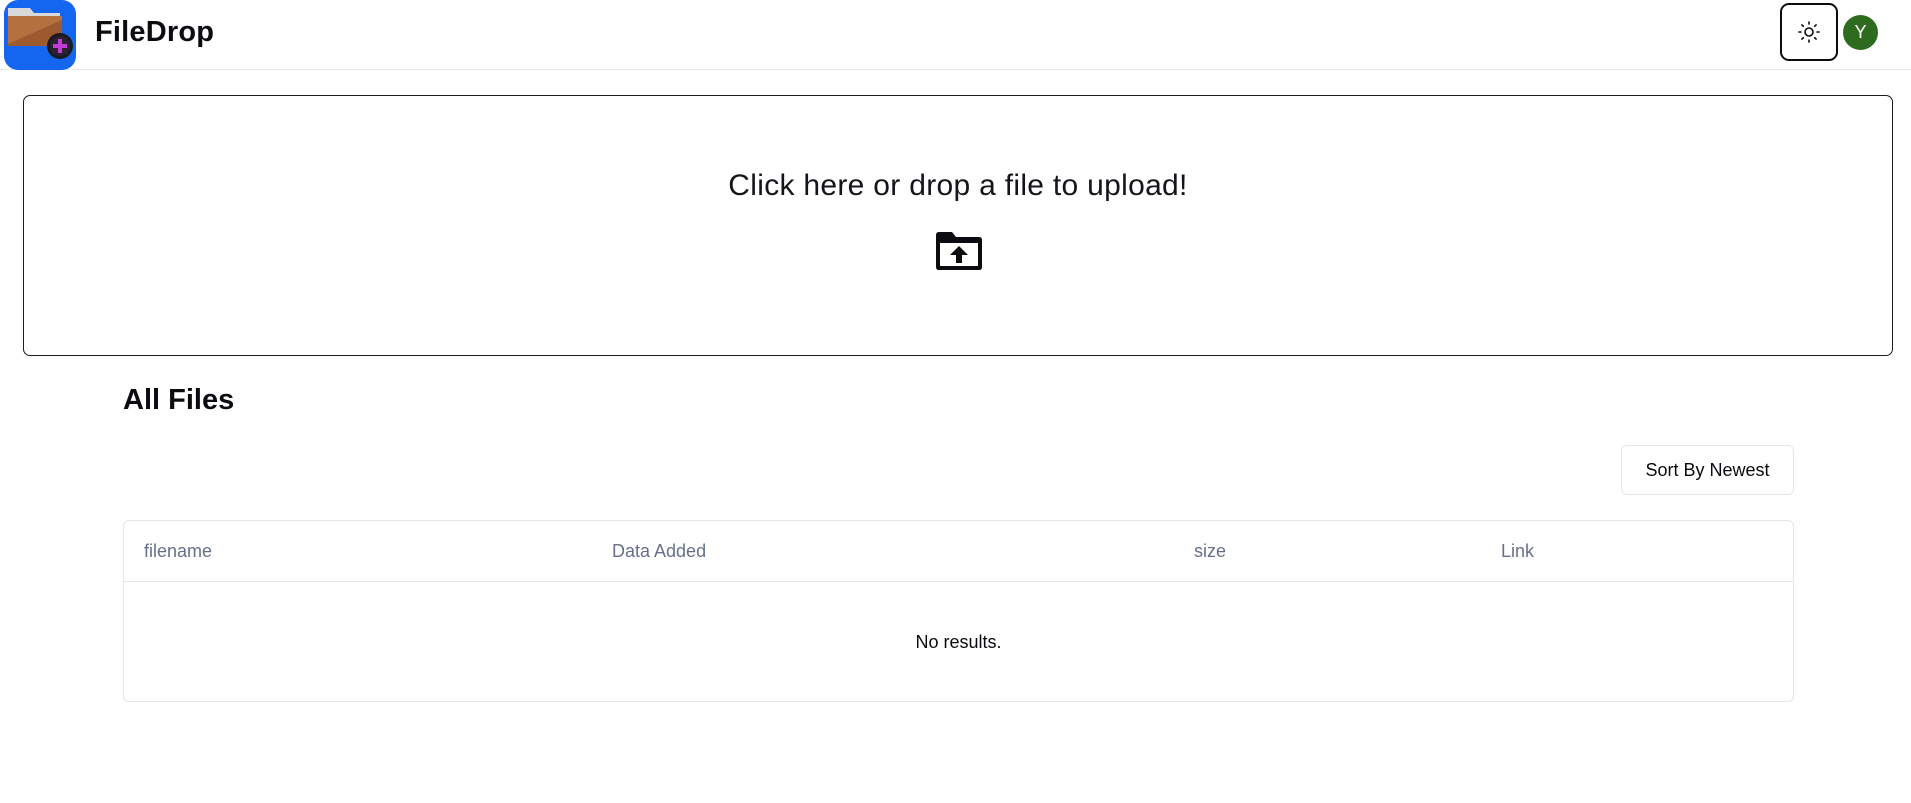  I want to click on column-header-date-added: Data Added, so click(659, 551).